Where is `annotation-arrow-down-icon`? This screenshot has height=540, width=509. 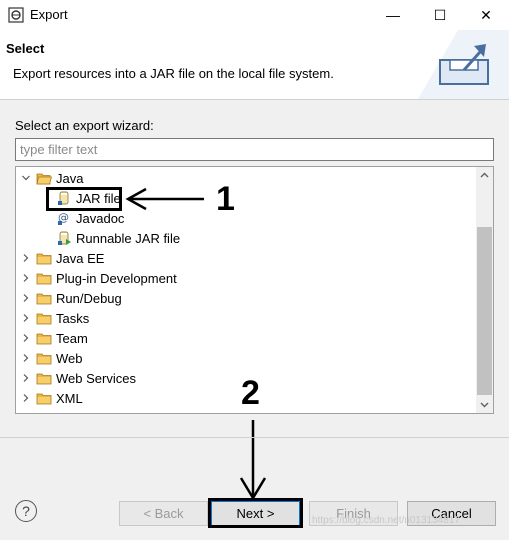
annotation-arrow-down-icon is located at coordinates (253, 460).